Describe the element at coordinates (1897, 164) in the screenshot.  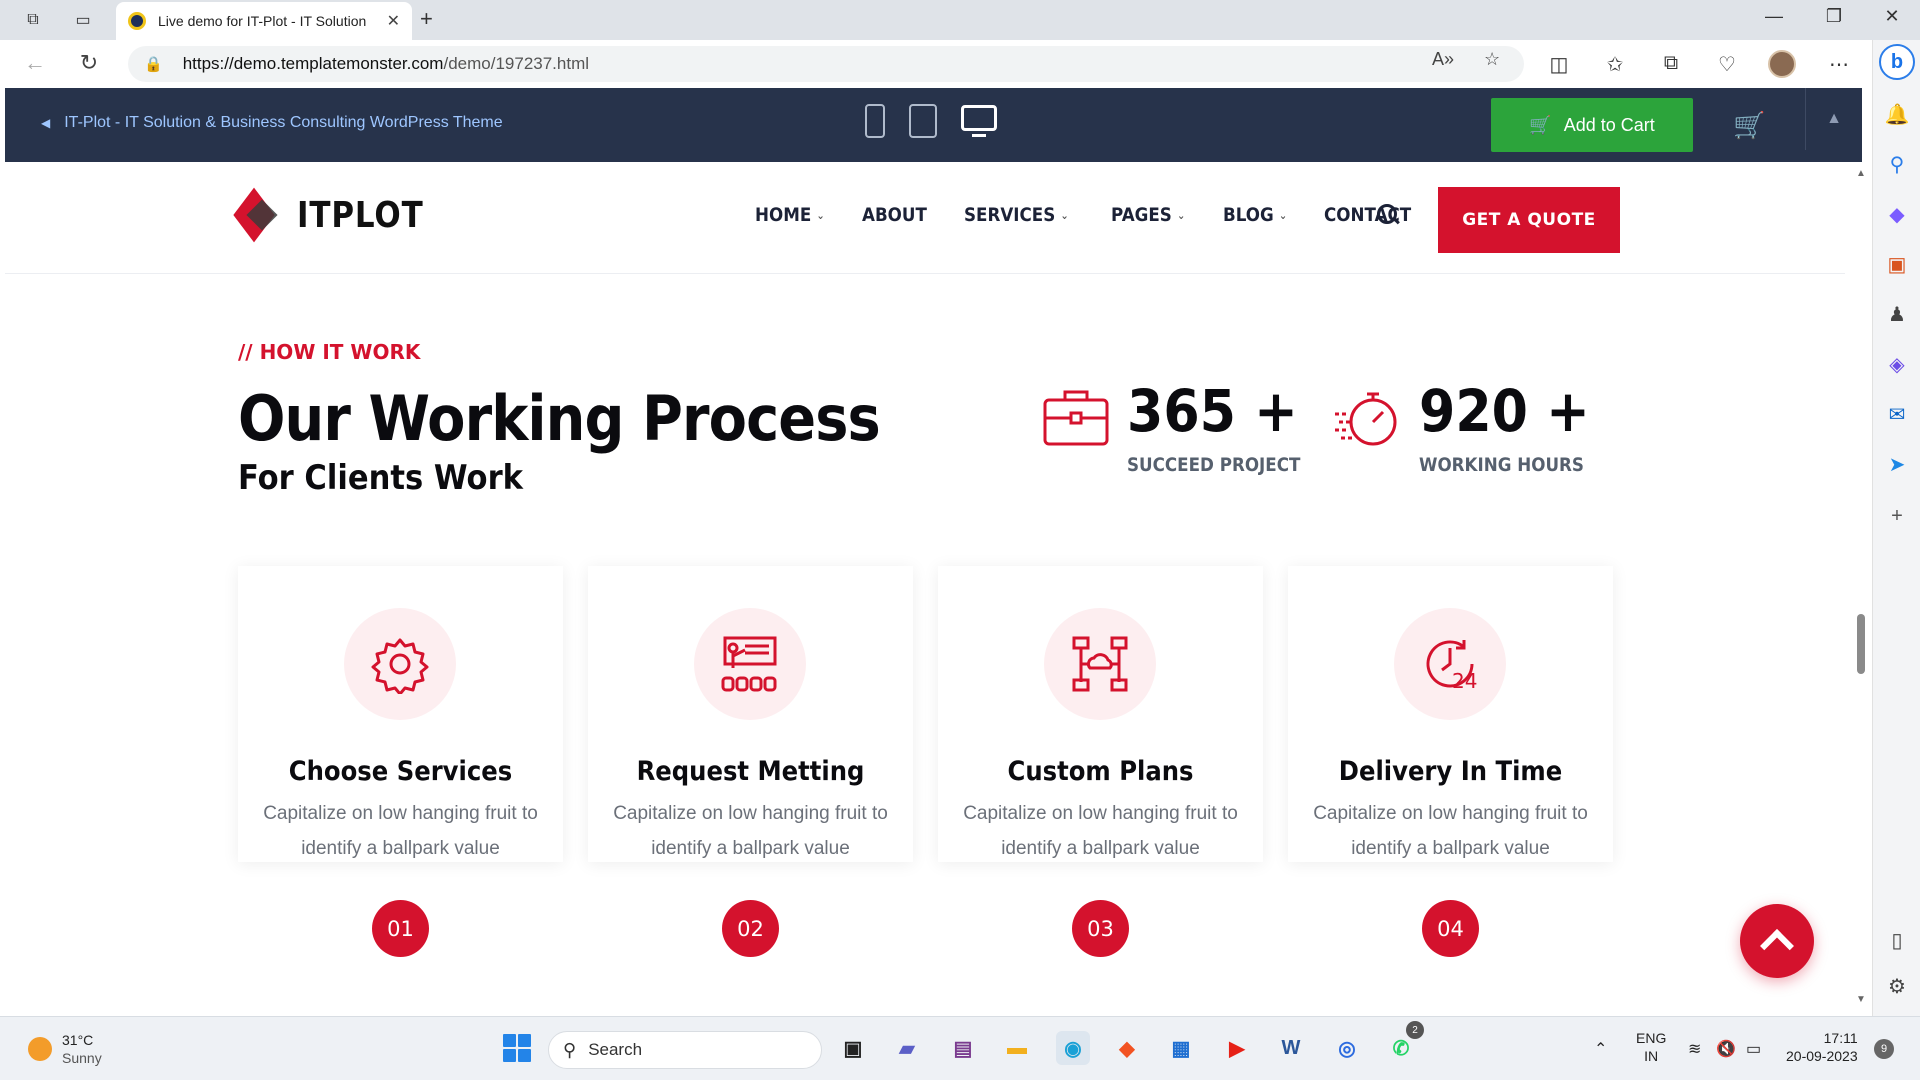
I see `sidebar-search-icon: ⚲` at that location.